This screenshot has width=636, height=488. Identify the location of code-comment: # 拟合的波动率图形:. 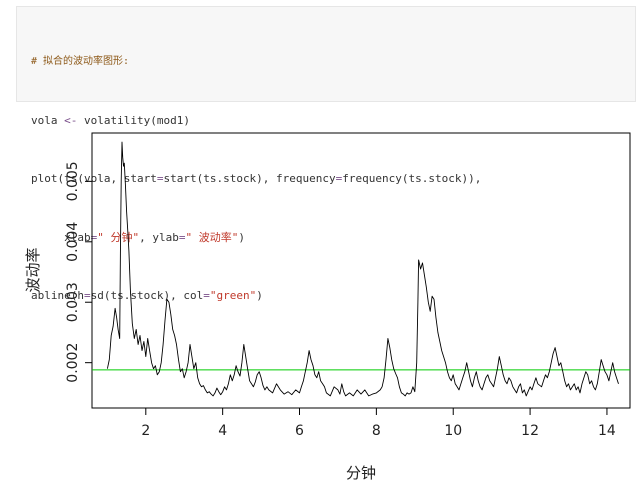
(80, 61).